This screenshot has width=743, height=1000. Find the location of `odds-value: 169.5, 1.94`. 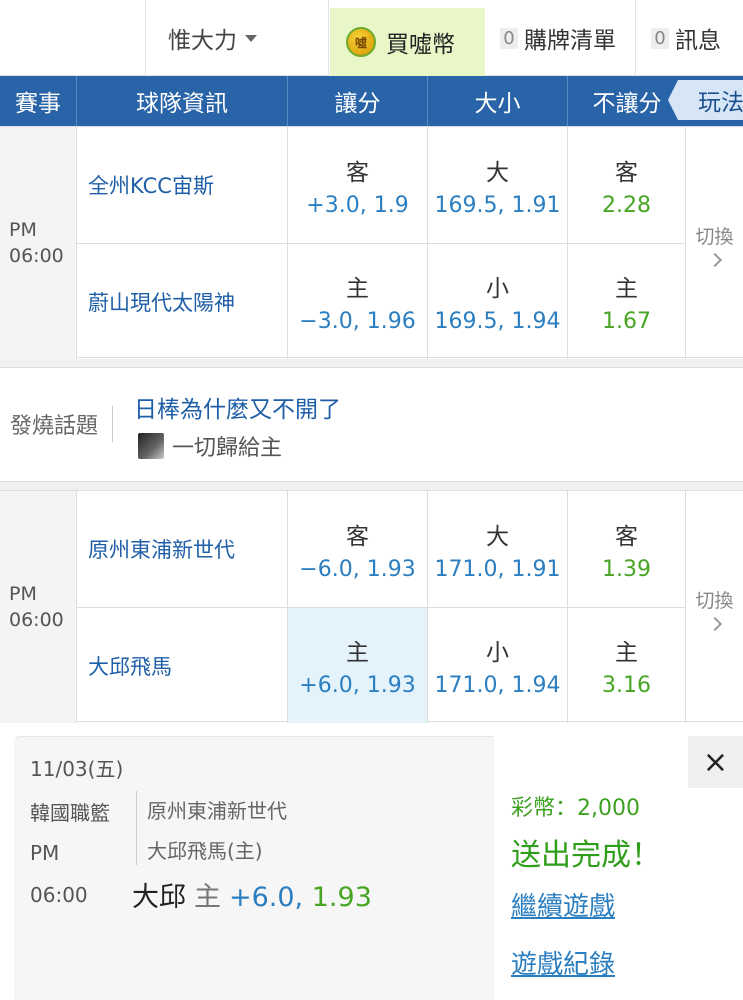

odds-value: 169.5, 1.94 is located at coordinates (497, 321).